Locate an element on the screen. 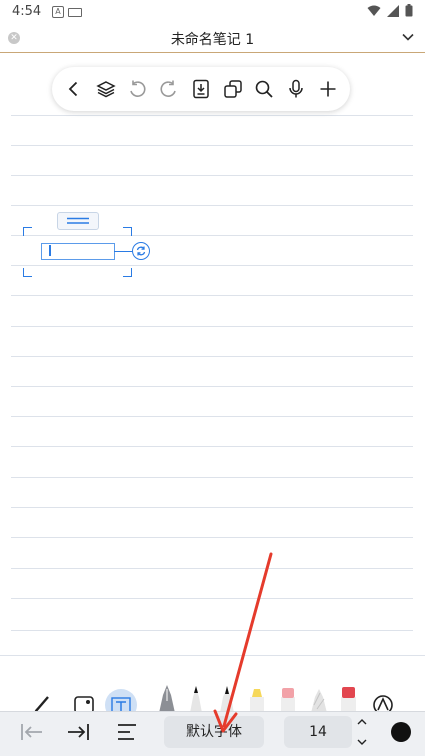  notification-a-icon: A is located at coordinates (58, 12).